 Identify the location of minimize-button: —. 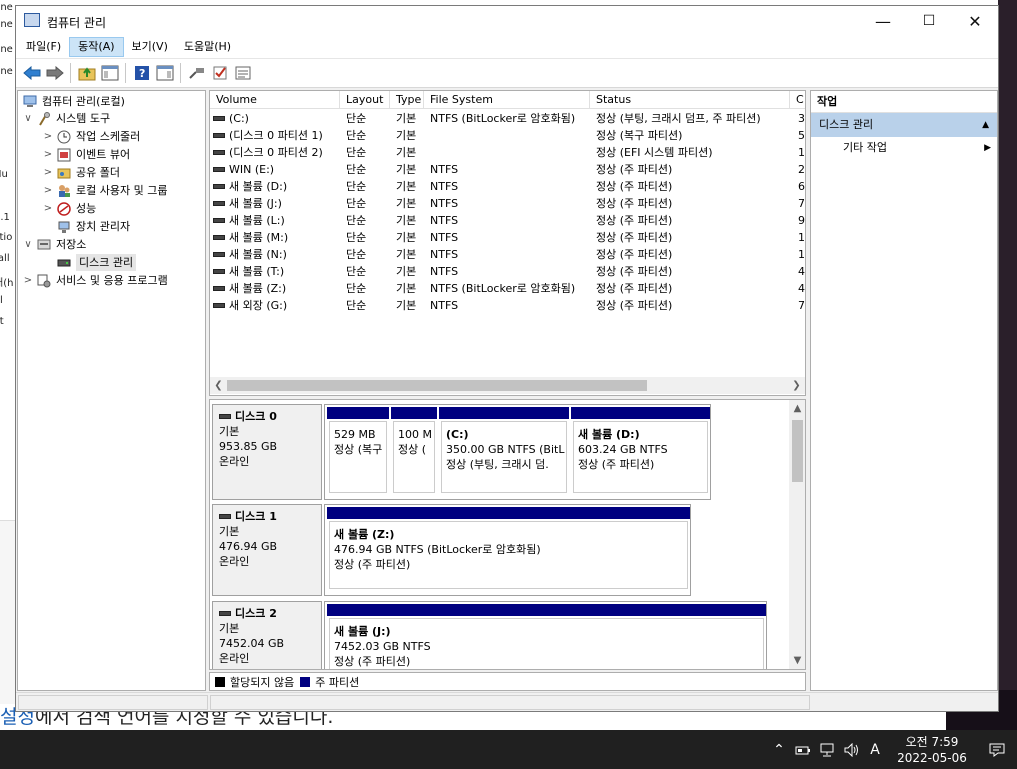
(883, 21).